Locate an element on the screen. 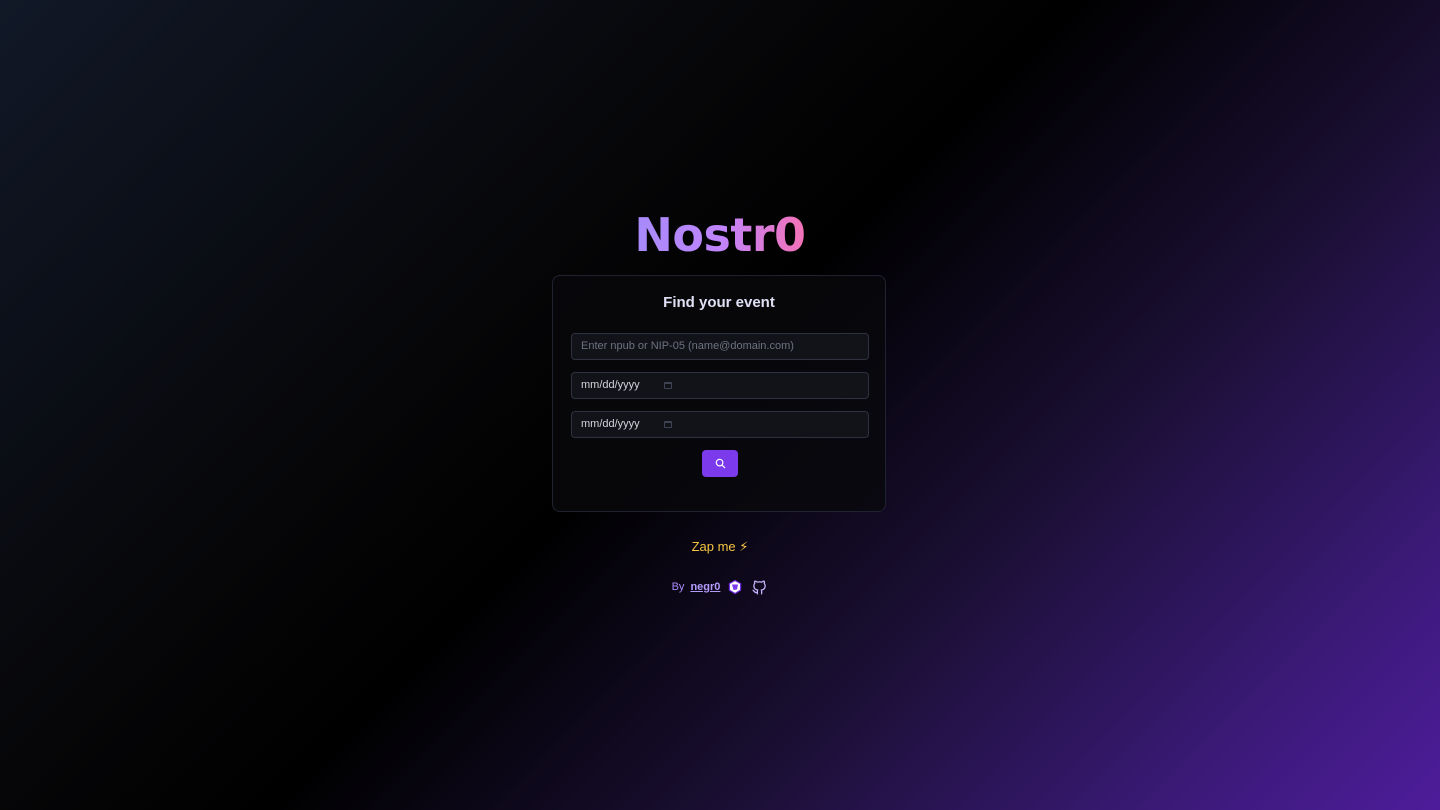  app-logo: Nostr0 is located at coordinates (720, 235).